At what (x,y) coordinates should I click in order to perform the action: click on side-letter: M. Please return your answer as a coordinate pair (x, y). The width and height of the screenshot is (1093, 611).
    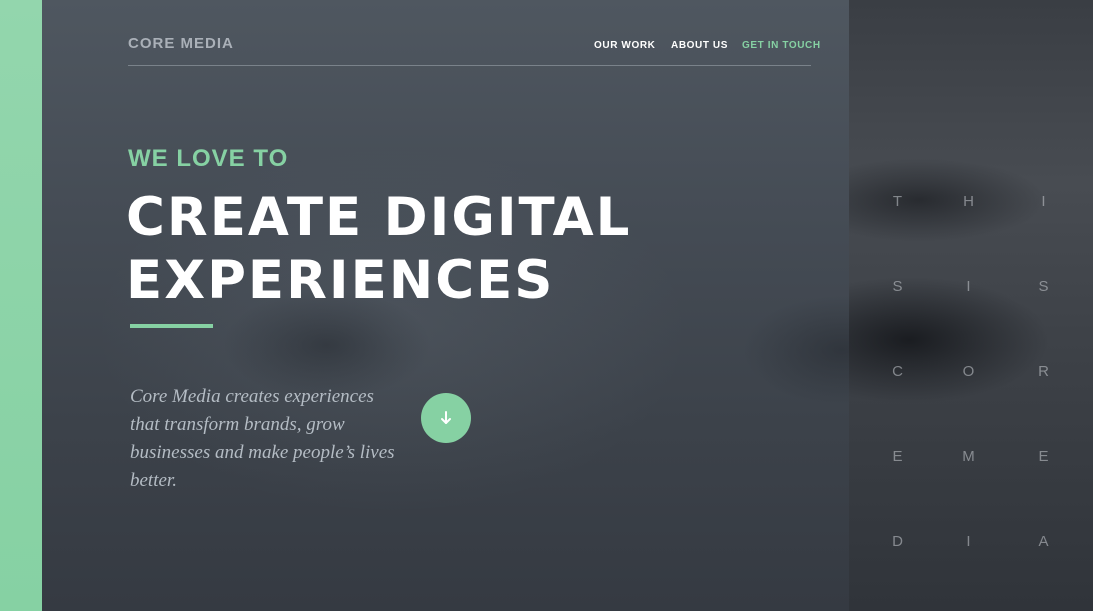
    Looking at the image, I should click on (969, 456).